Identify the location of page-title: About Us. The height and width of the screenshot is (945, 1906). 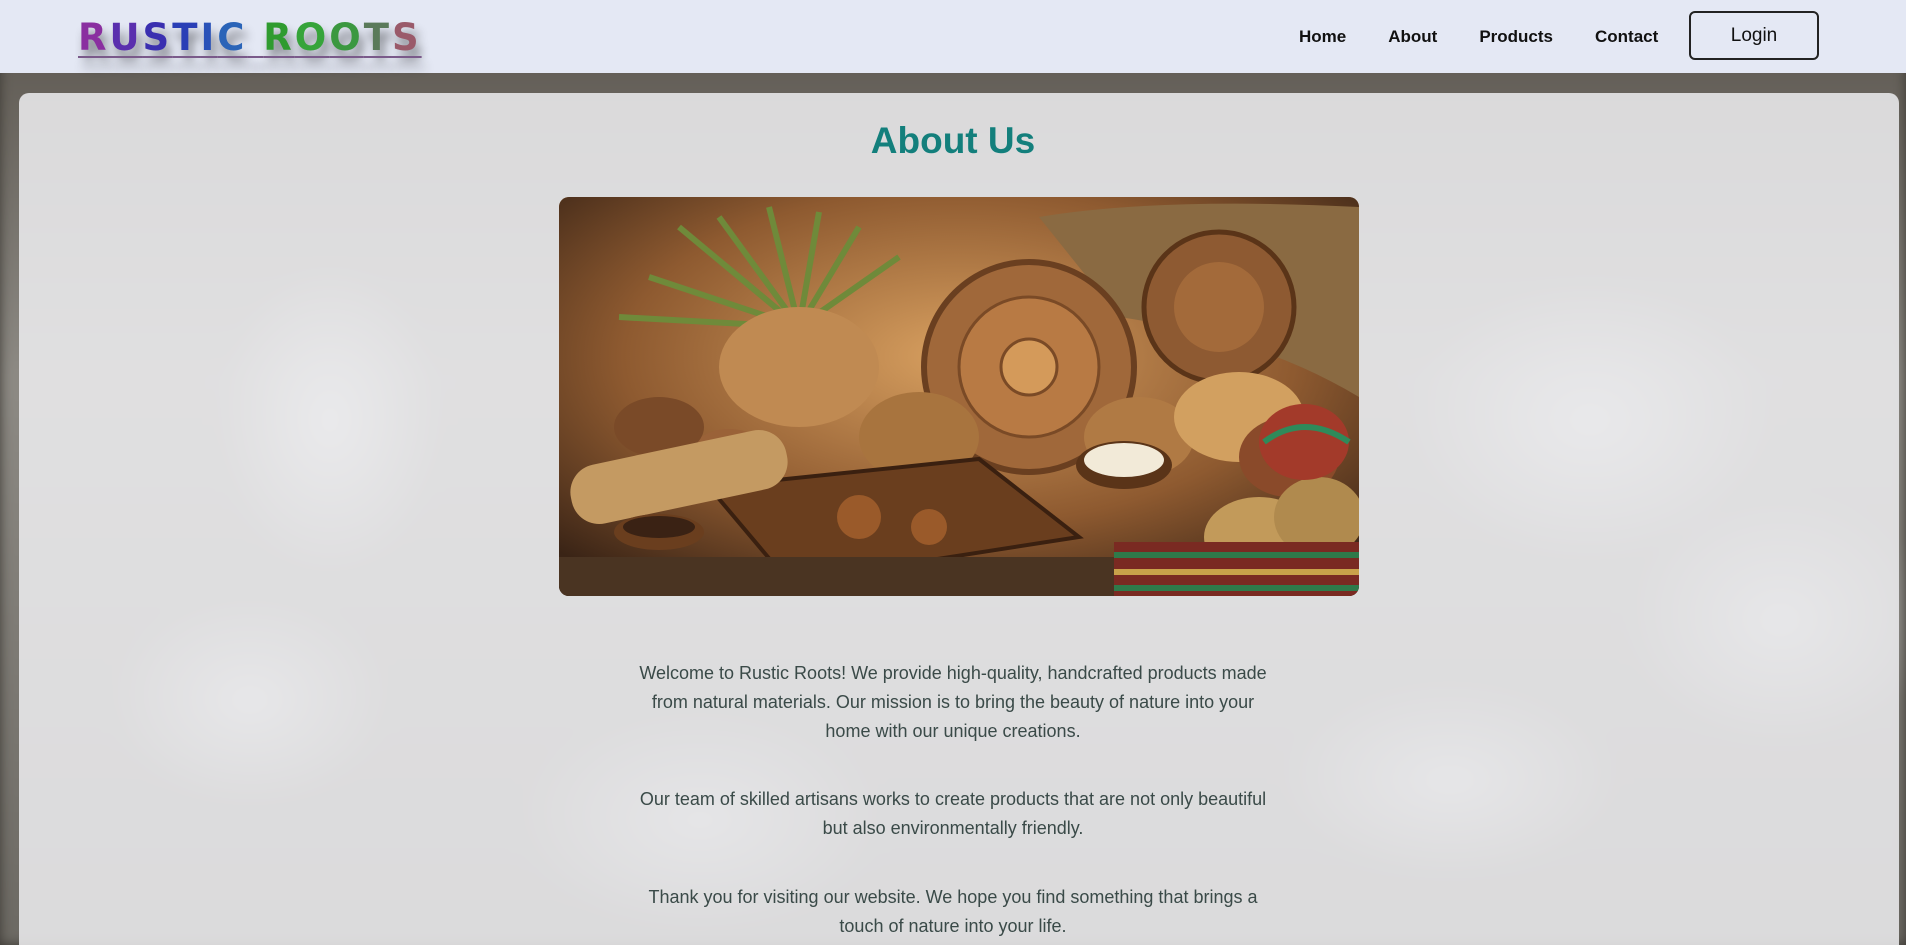
(953, 140).